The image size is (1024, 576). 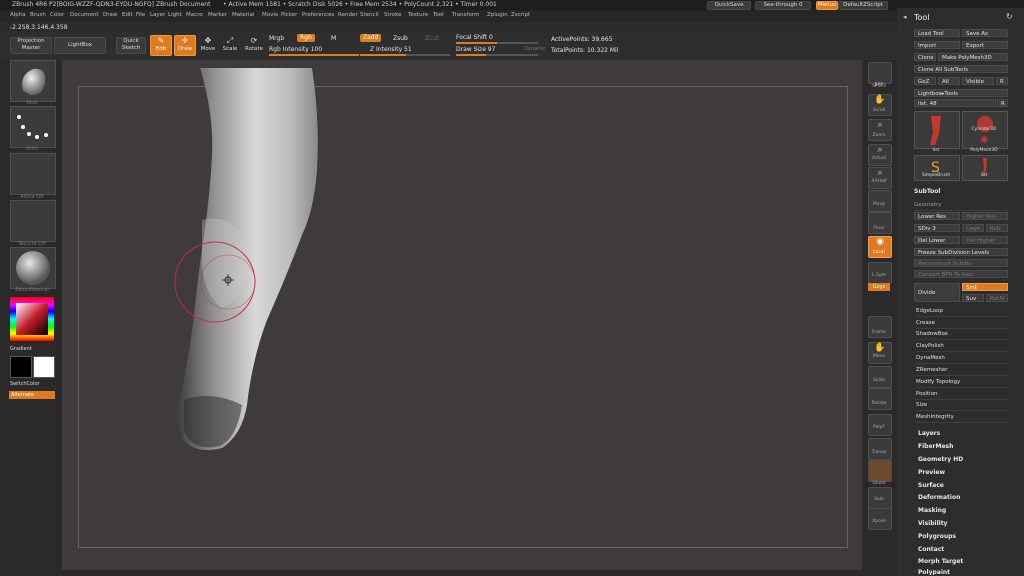 I want to click on contact-section: Contact, so click(x=966, y=549).